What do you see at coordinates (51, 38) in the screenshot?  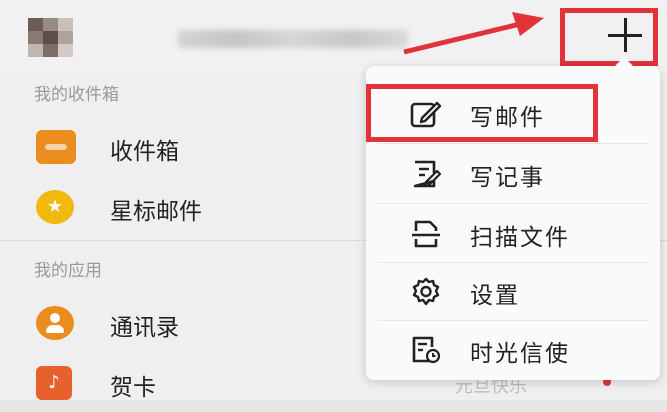 I see `avatar` at bounding box center [51, 38].